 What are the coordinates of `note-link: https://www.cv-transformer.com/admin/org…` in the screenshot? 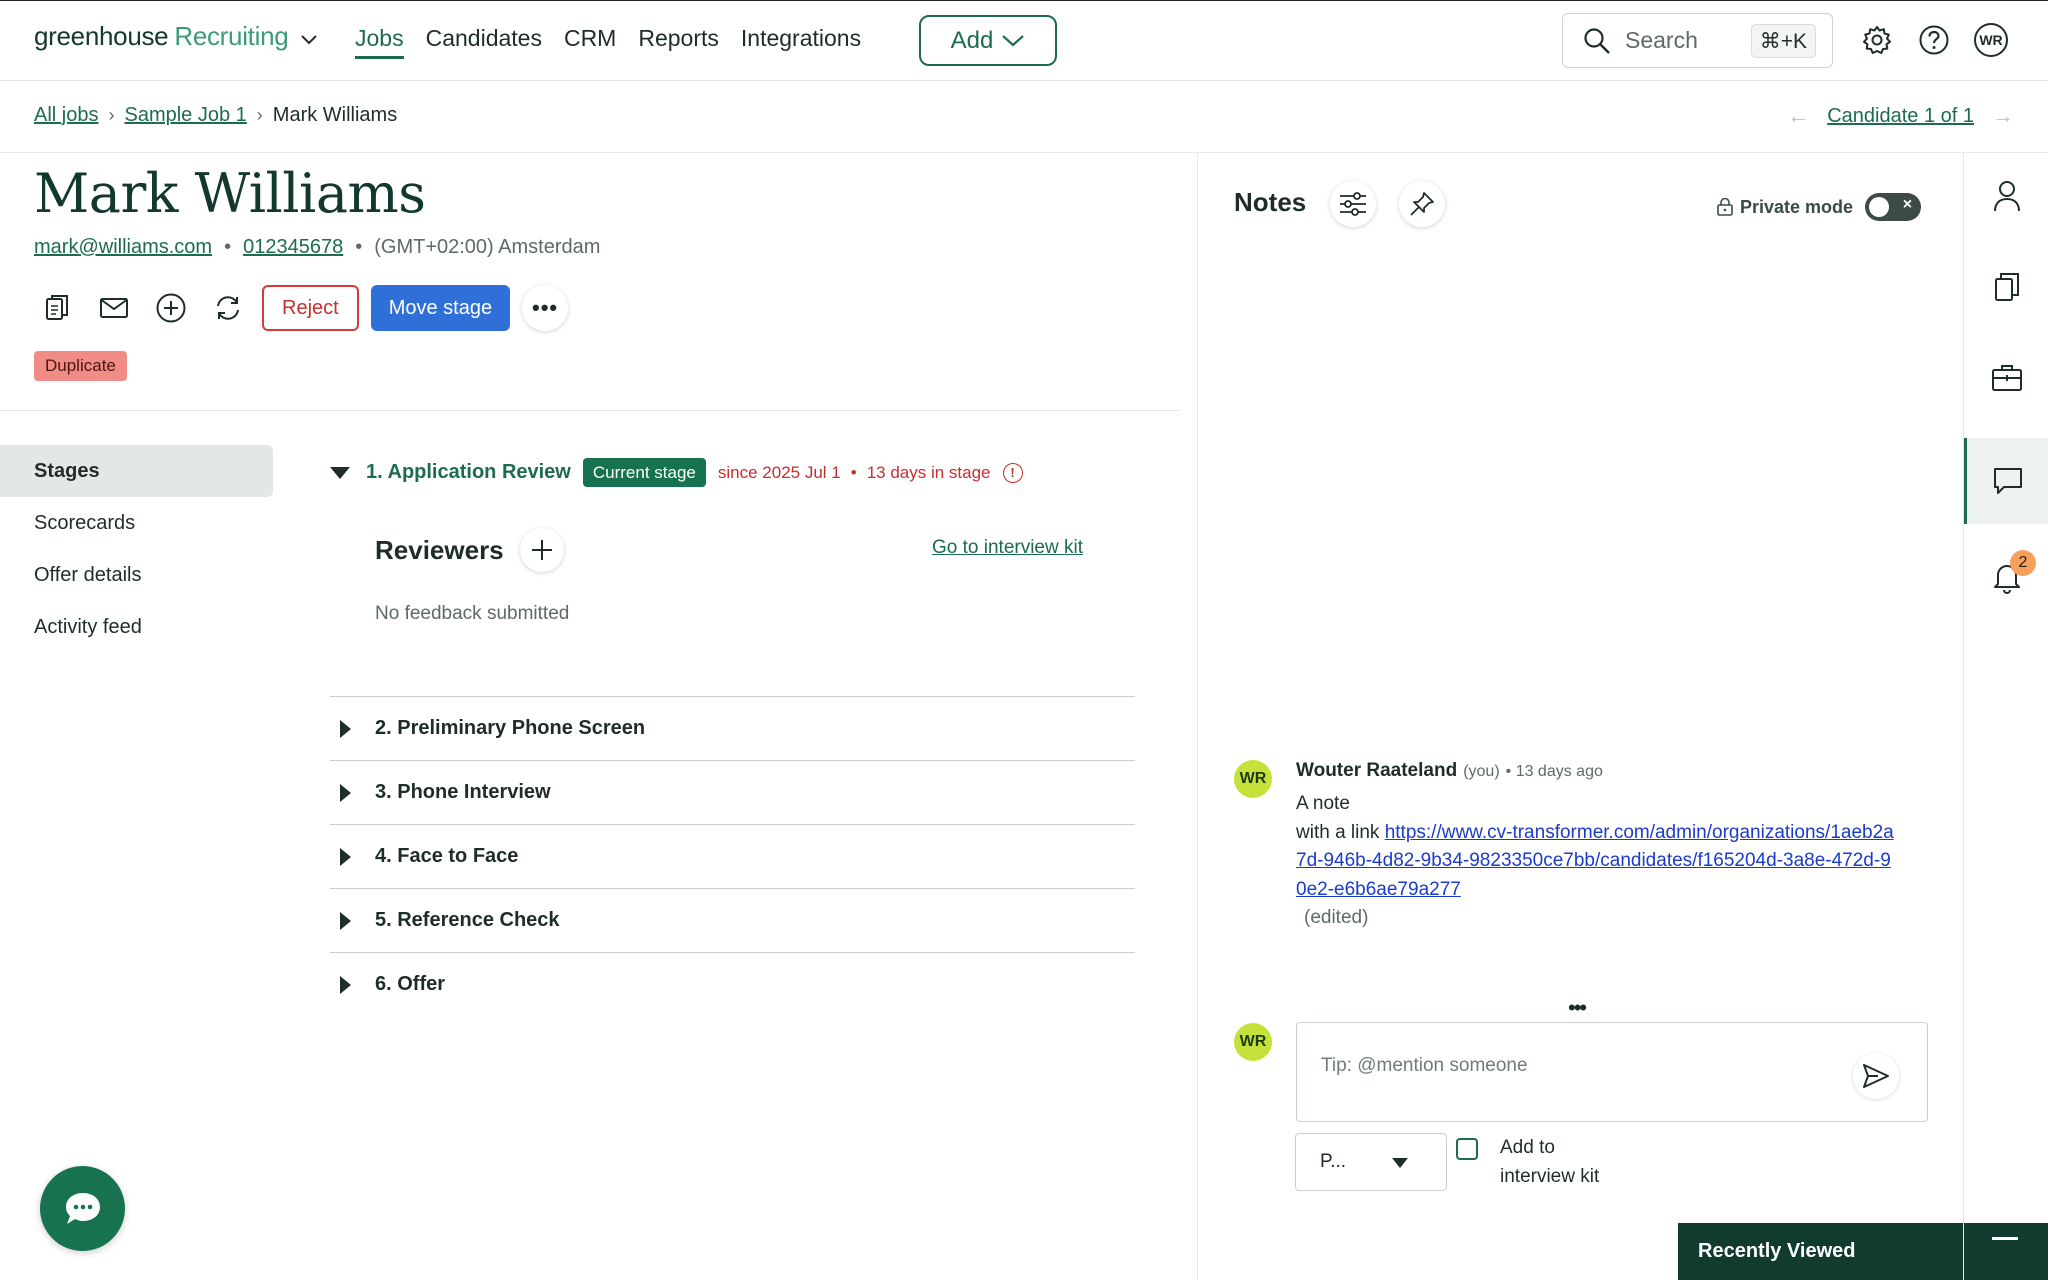 It's located at (1595, 861).